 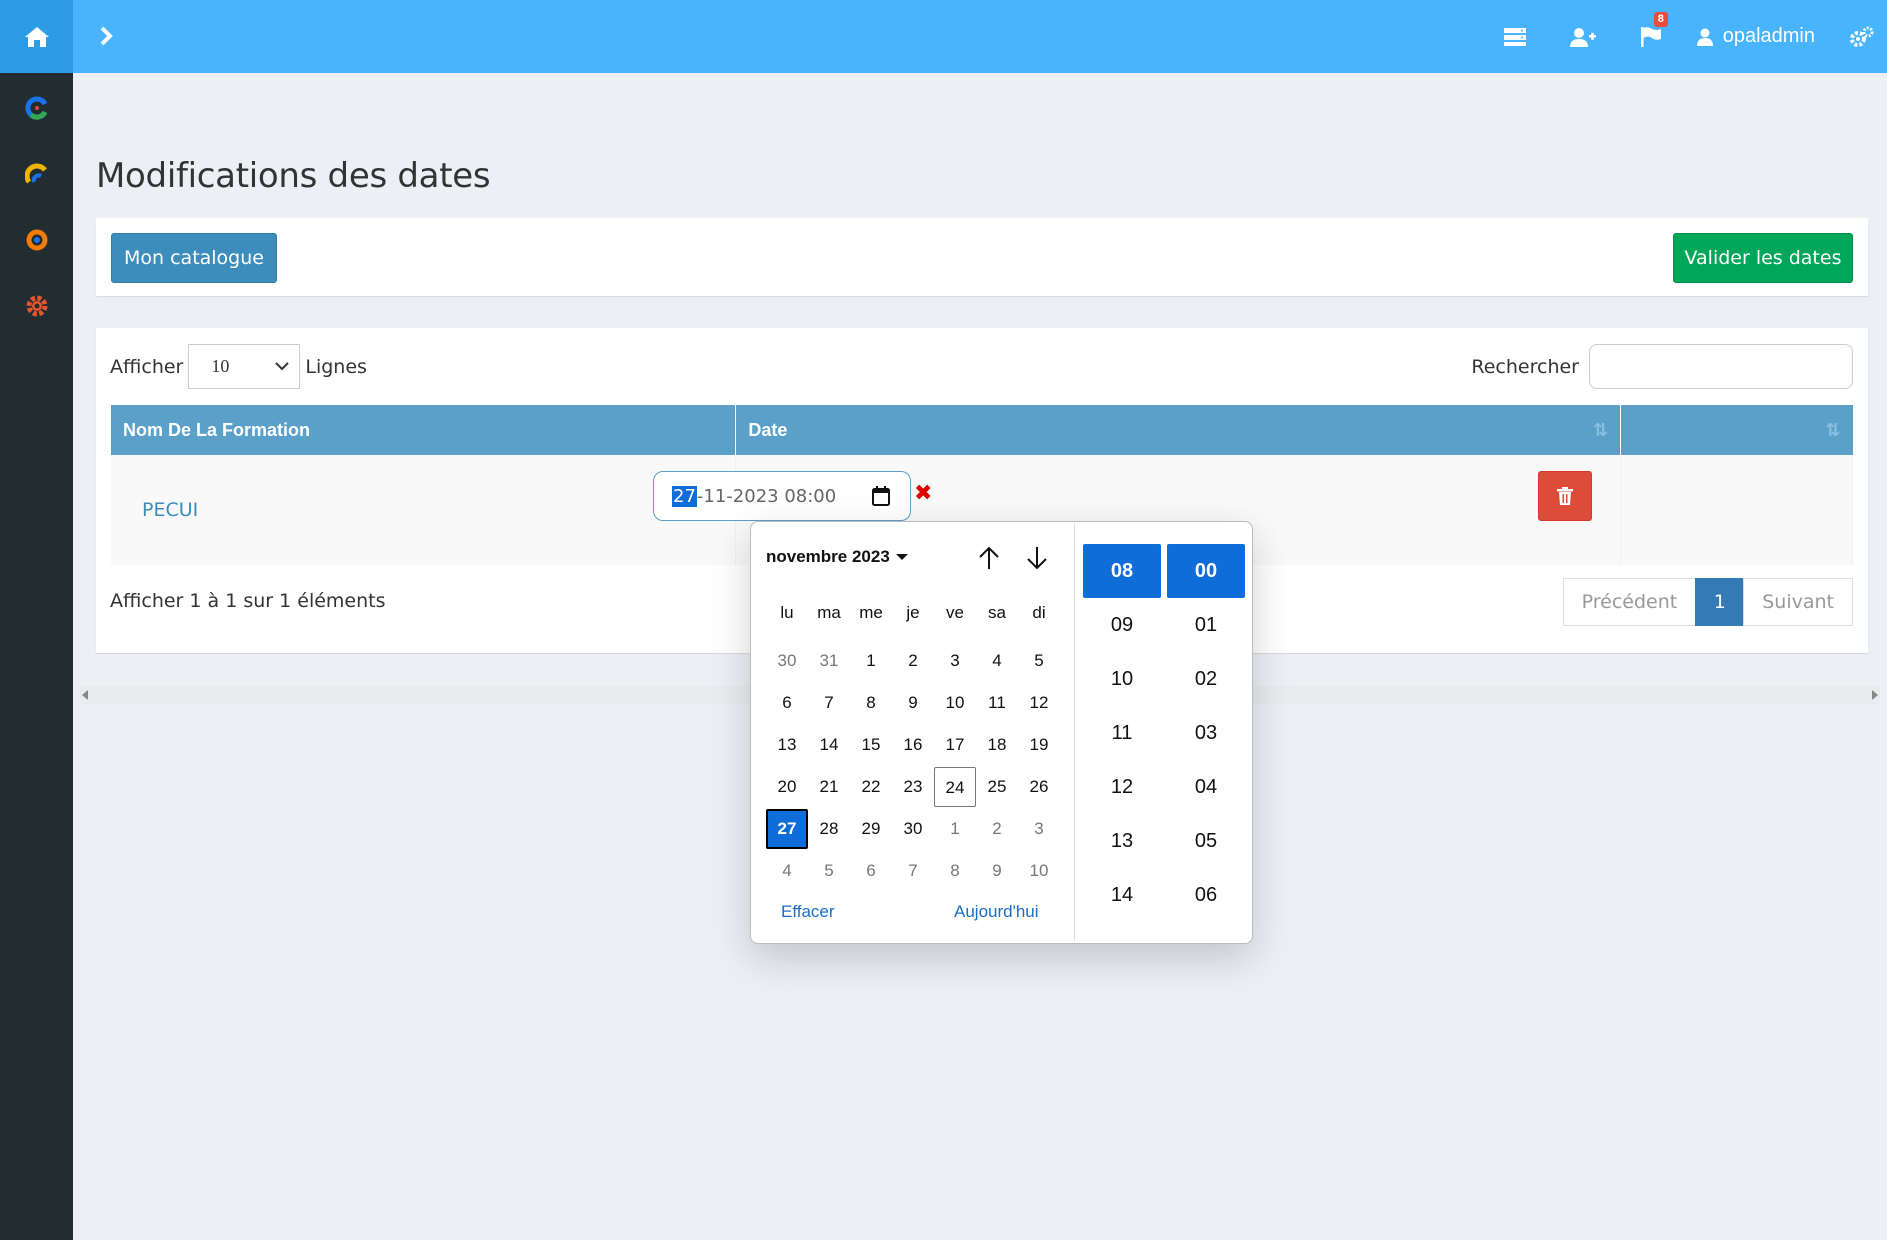 I want to click on minute-option: 05, so click(x=1206, y=841).